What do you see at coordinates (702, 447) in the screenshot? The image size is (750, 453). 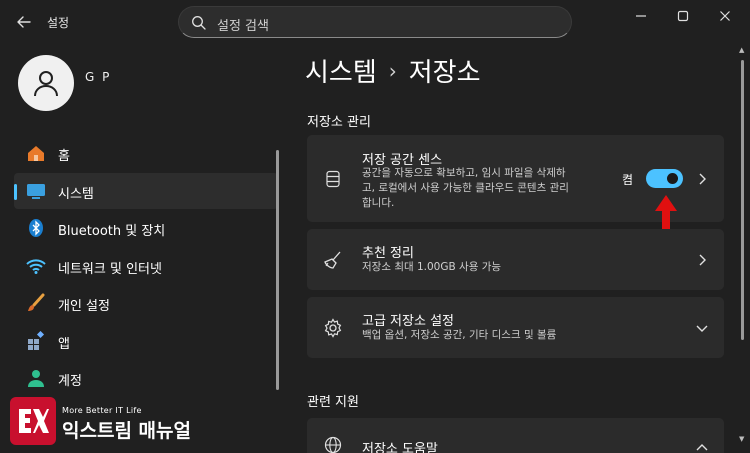 I see `chevron-up-icon` at bounding box center [702, 447].